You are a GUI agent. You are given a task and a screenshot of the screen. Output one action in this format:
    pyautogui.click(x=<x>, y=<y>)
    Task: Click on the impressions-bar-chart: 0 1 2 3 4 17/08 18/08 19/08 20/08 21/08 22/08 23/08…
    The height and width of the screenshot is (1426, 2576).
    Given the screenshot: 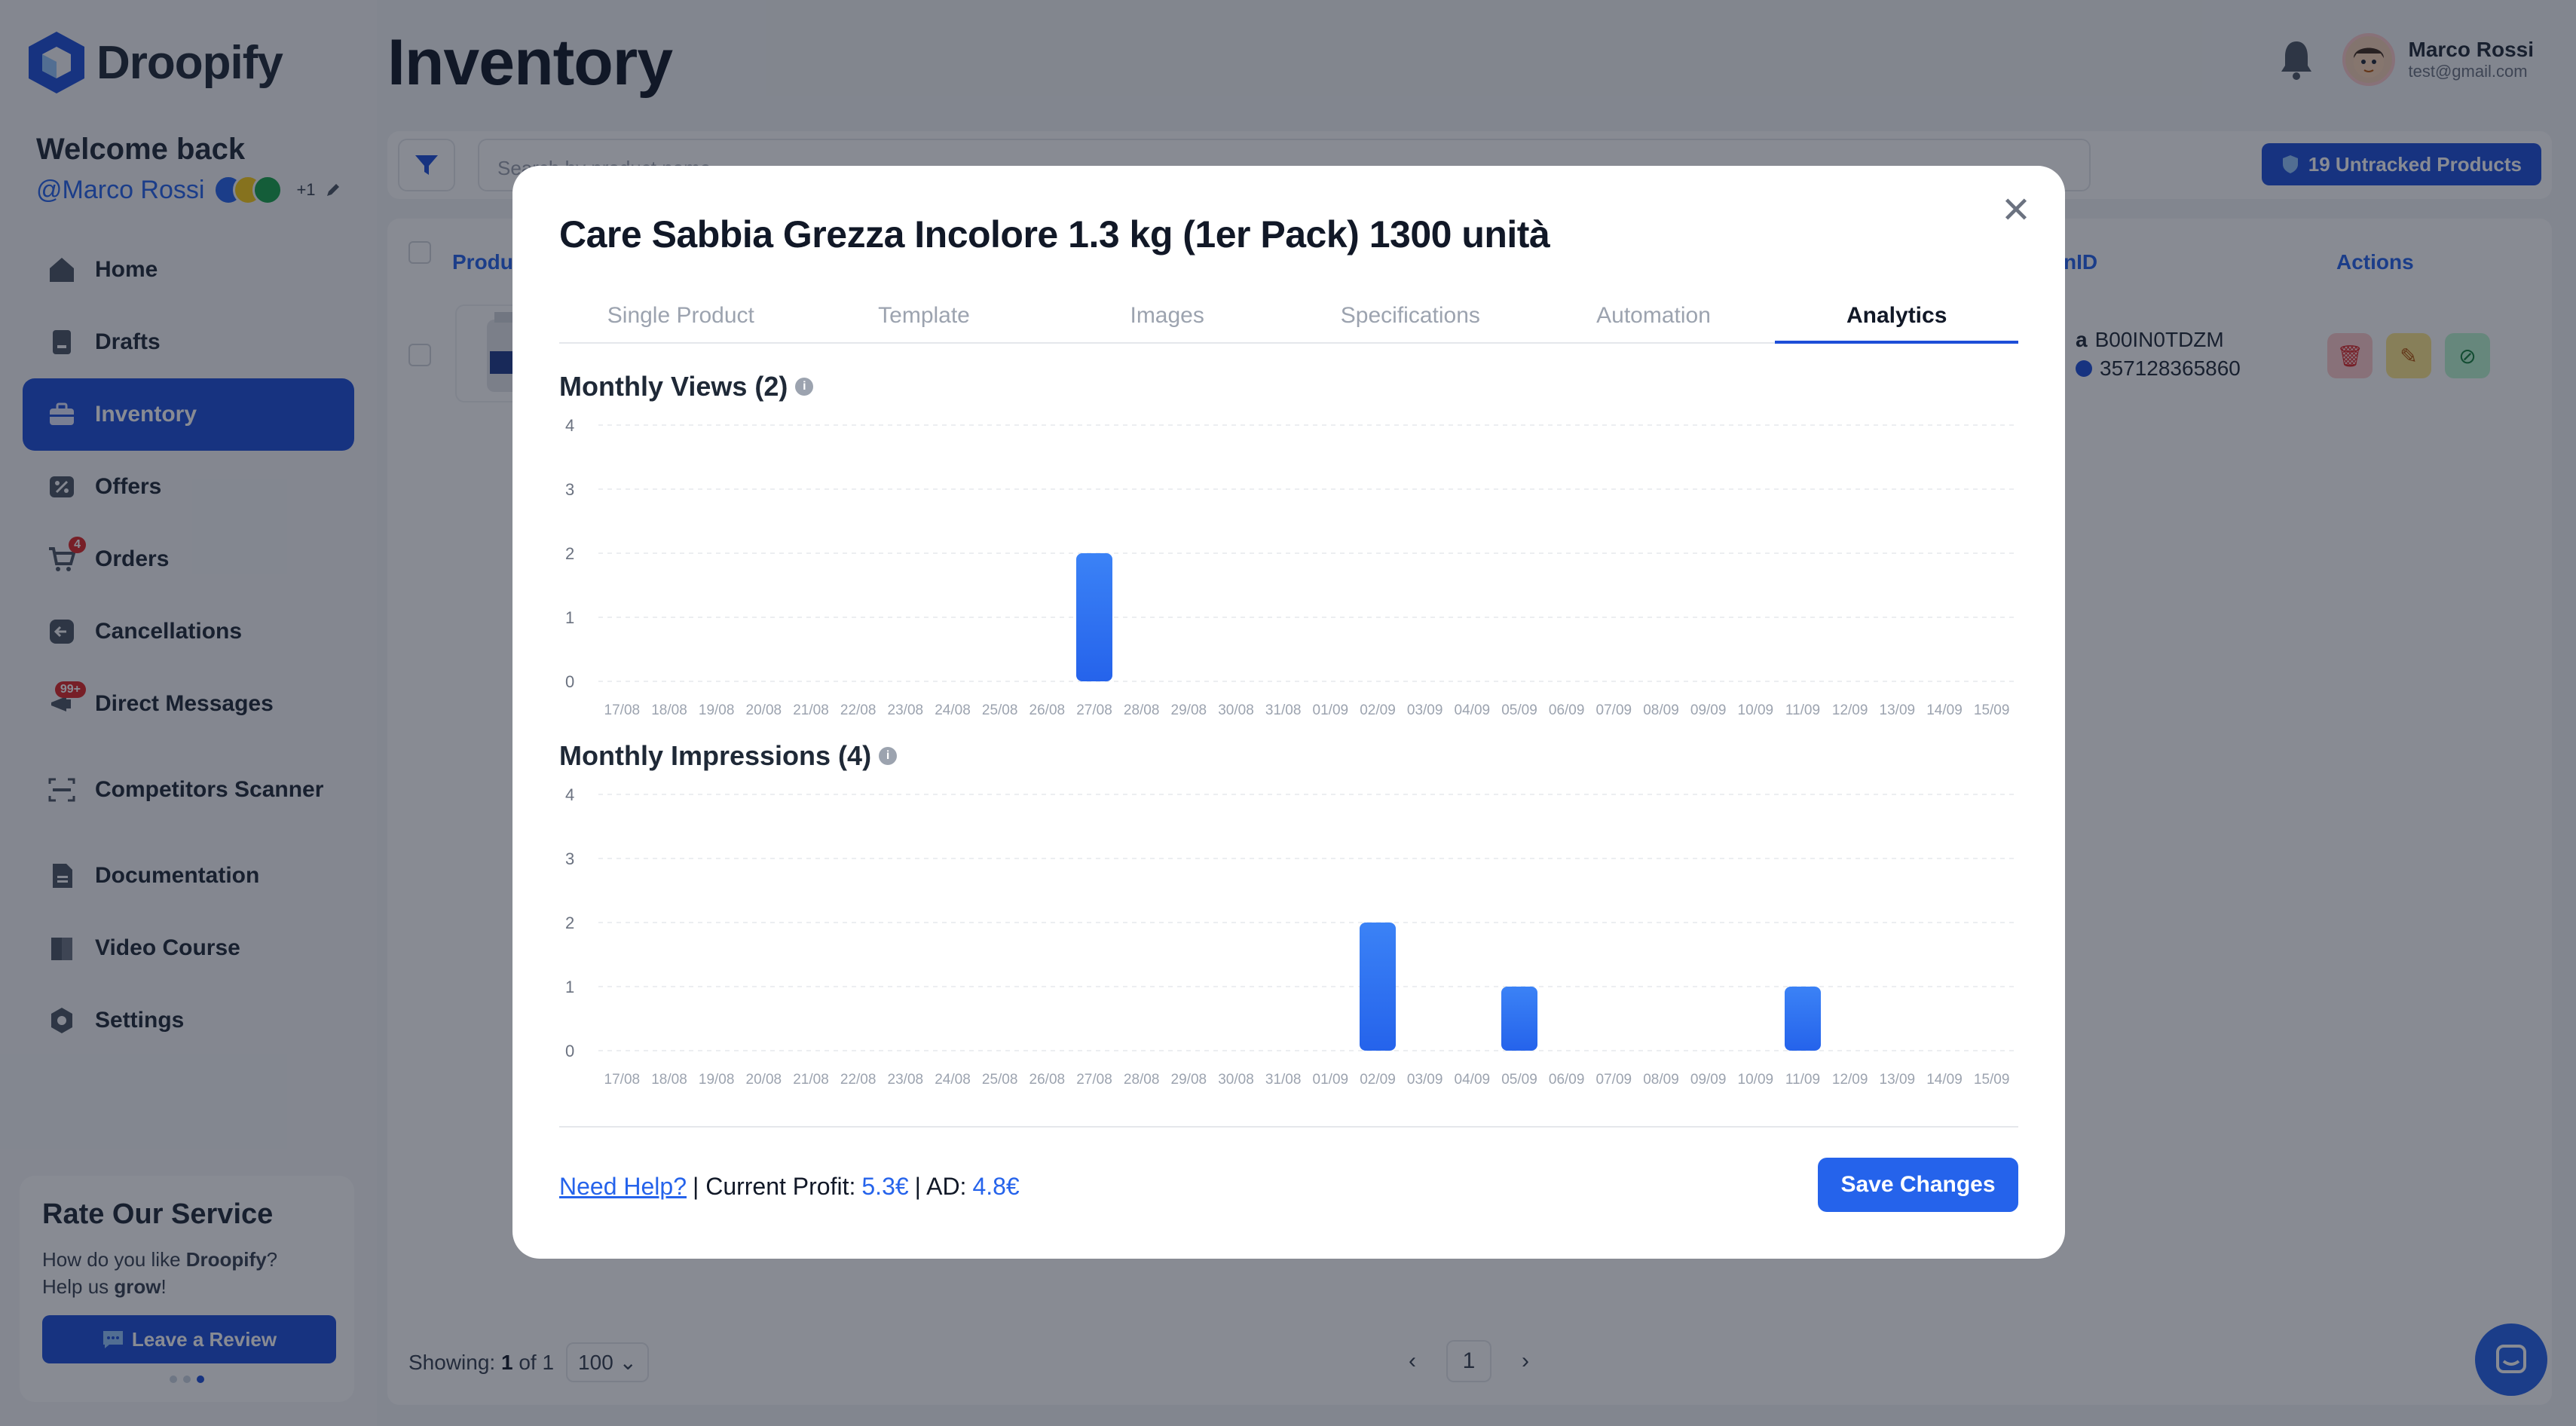 What is the action you would take?
    pyautogui.click(x=1290, y=936)
    